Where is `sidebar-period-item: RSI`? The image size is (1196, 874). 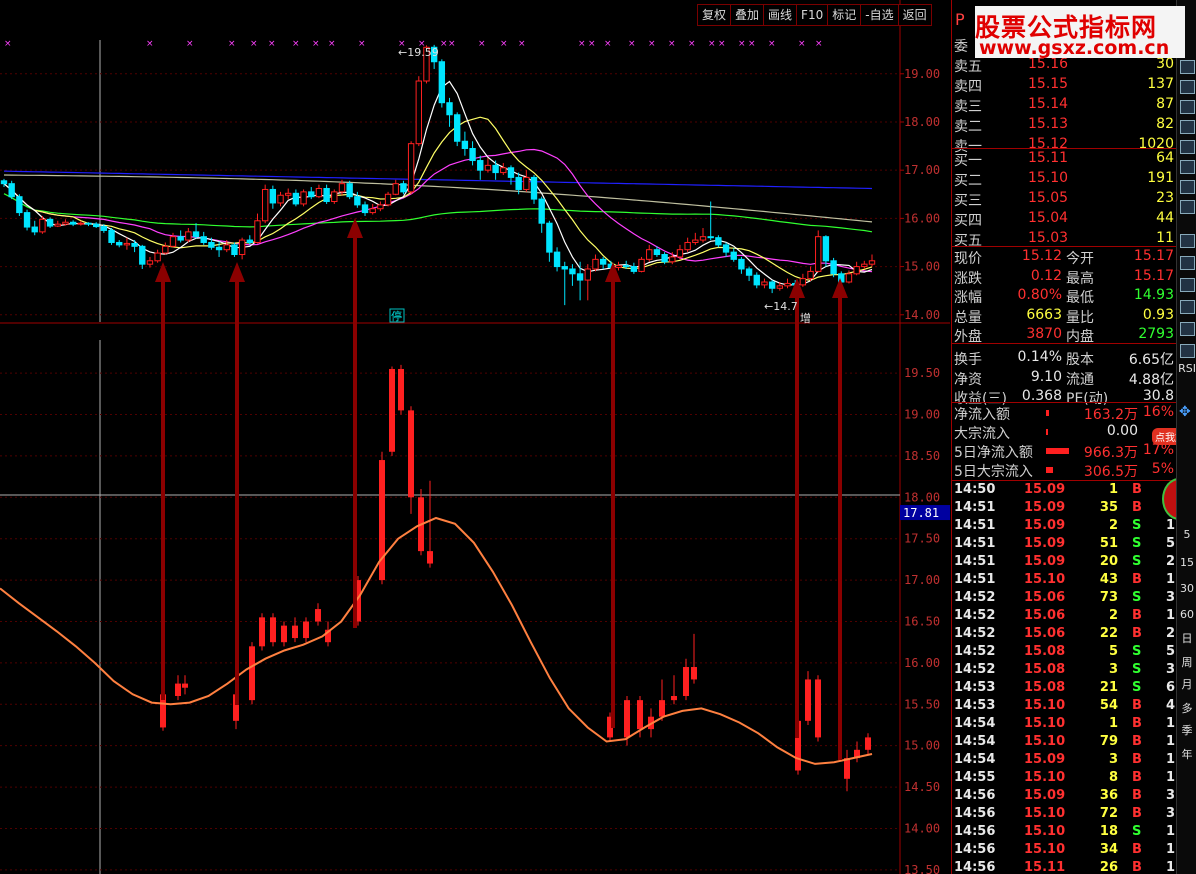
sidebar-period-item: RSI is located at coordinates (1187, 370).